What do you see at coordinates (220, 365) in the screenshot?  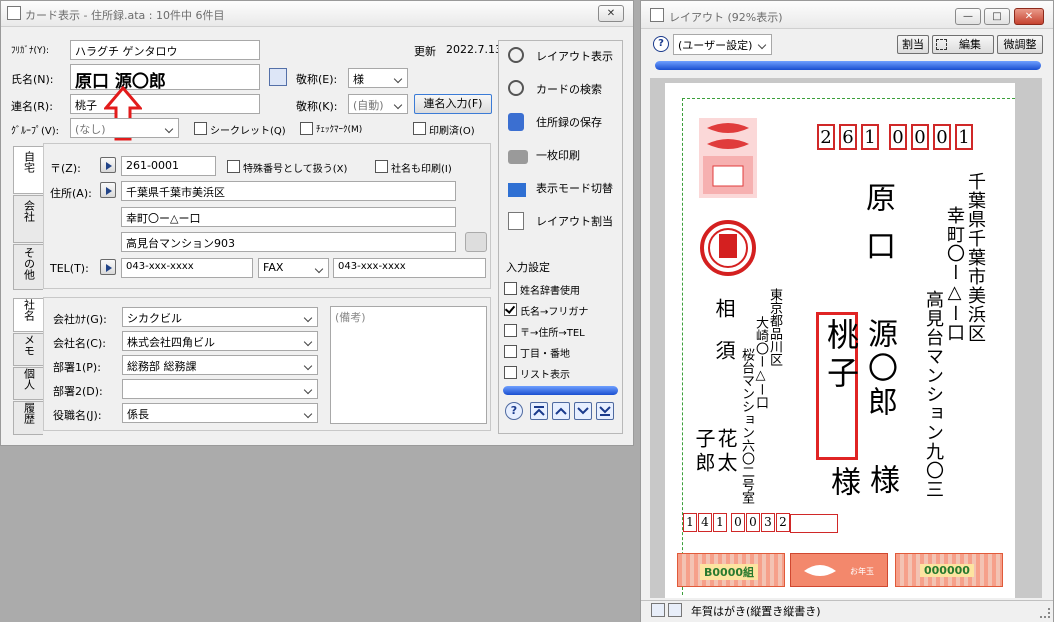 I see `dept1-select: 総務部 総務課` at bounding box center [220, 365].